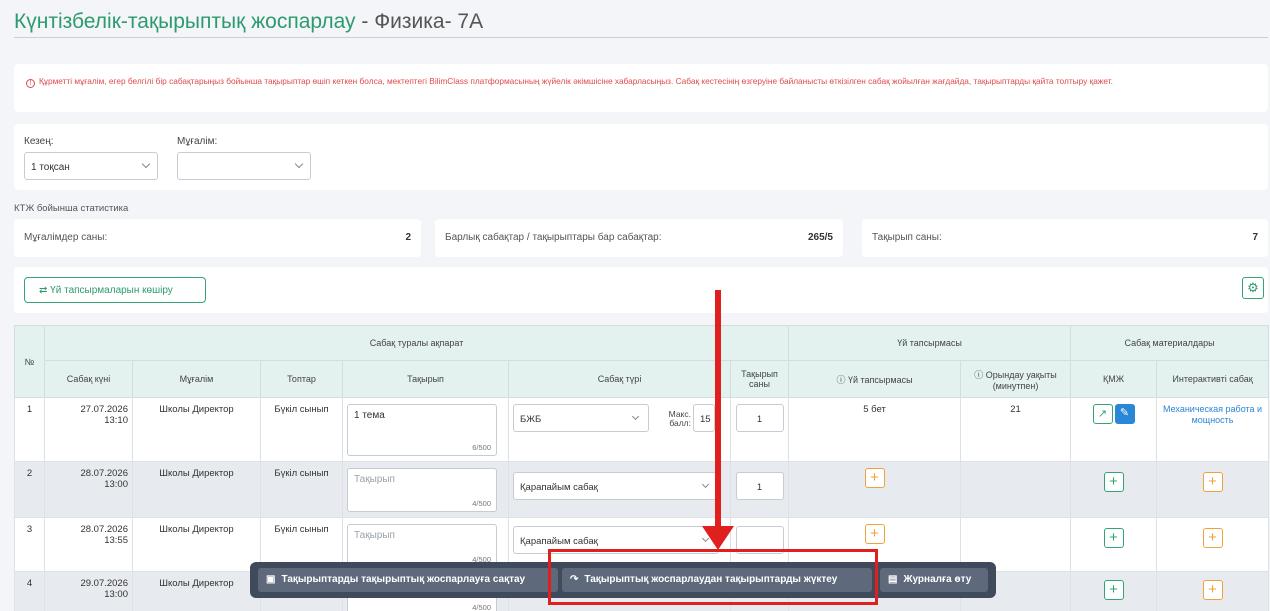 The width and height of the screenshot is (1270, 611). What do you see at coordinates (1170, 343) in the screenshot?
I see `group-materials: Сабақ материалдары` at bounding box center [1170, 343].